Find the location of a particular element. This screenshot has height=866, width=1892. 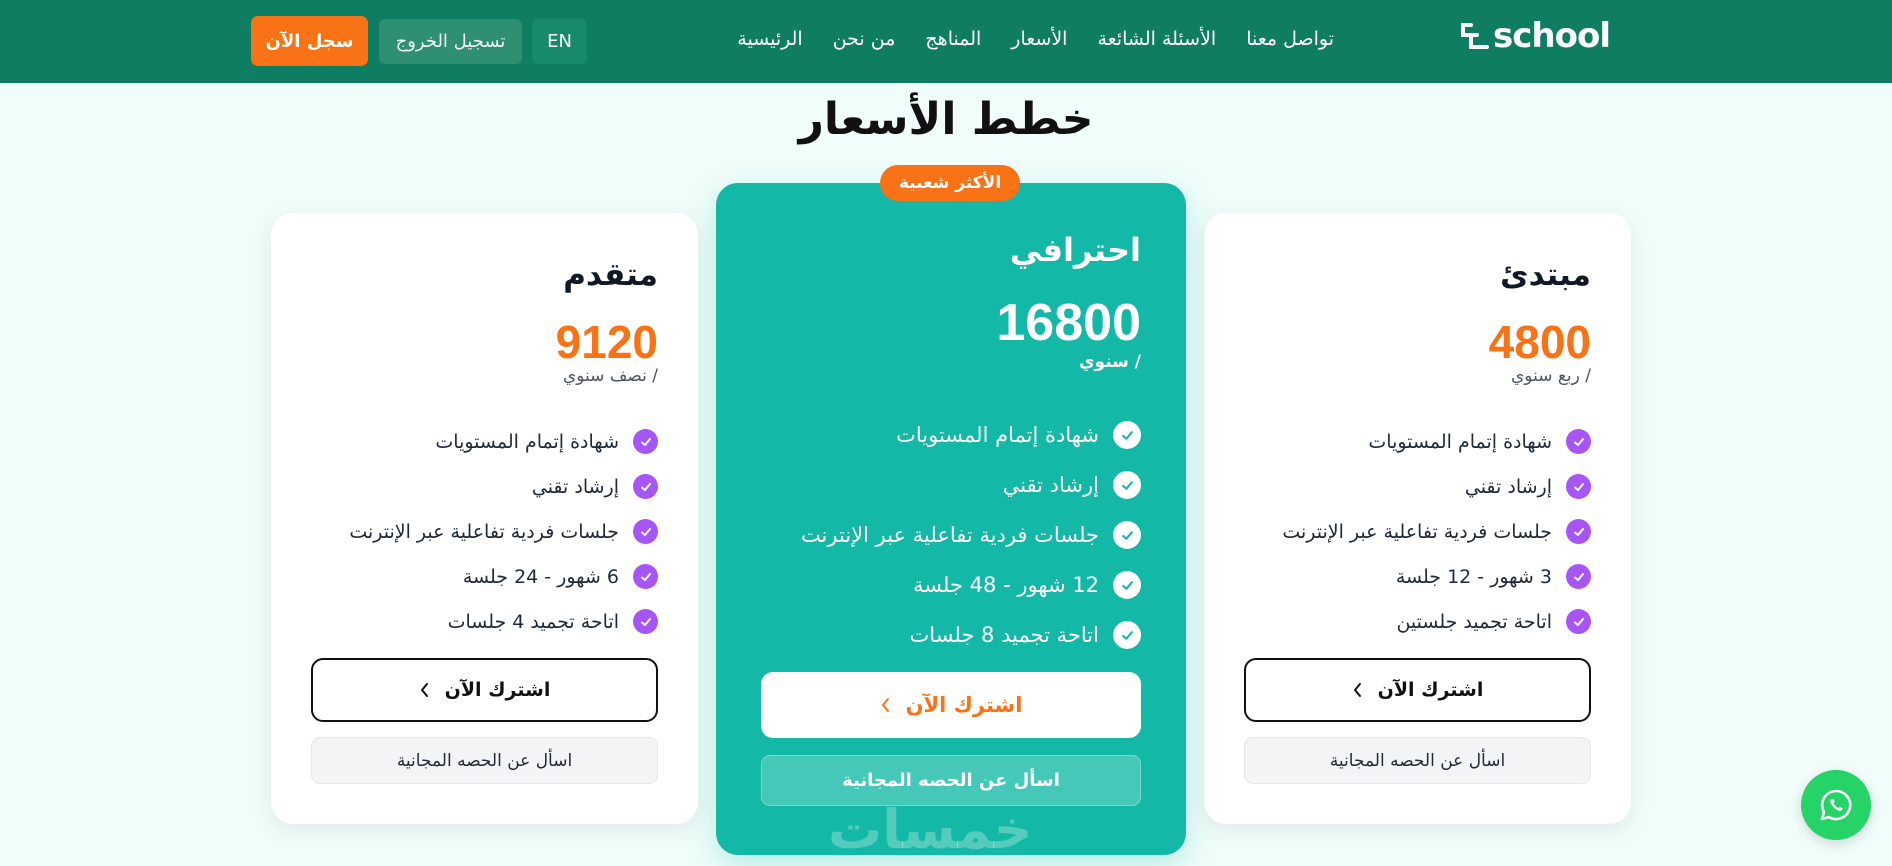

plan-price: 4800 is located at coordinates (1539, 342).